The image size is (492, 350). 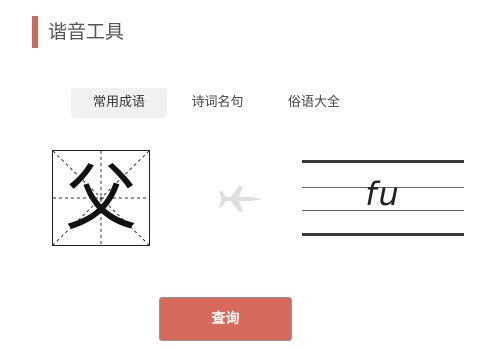 I want to click on character-grid-box: 父, so click(x=101, y=198).